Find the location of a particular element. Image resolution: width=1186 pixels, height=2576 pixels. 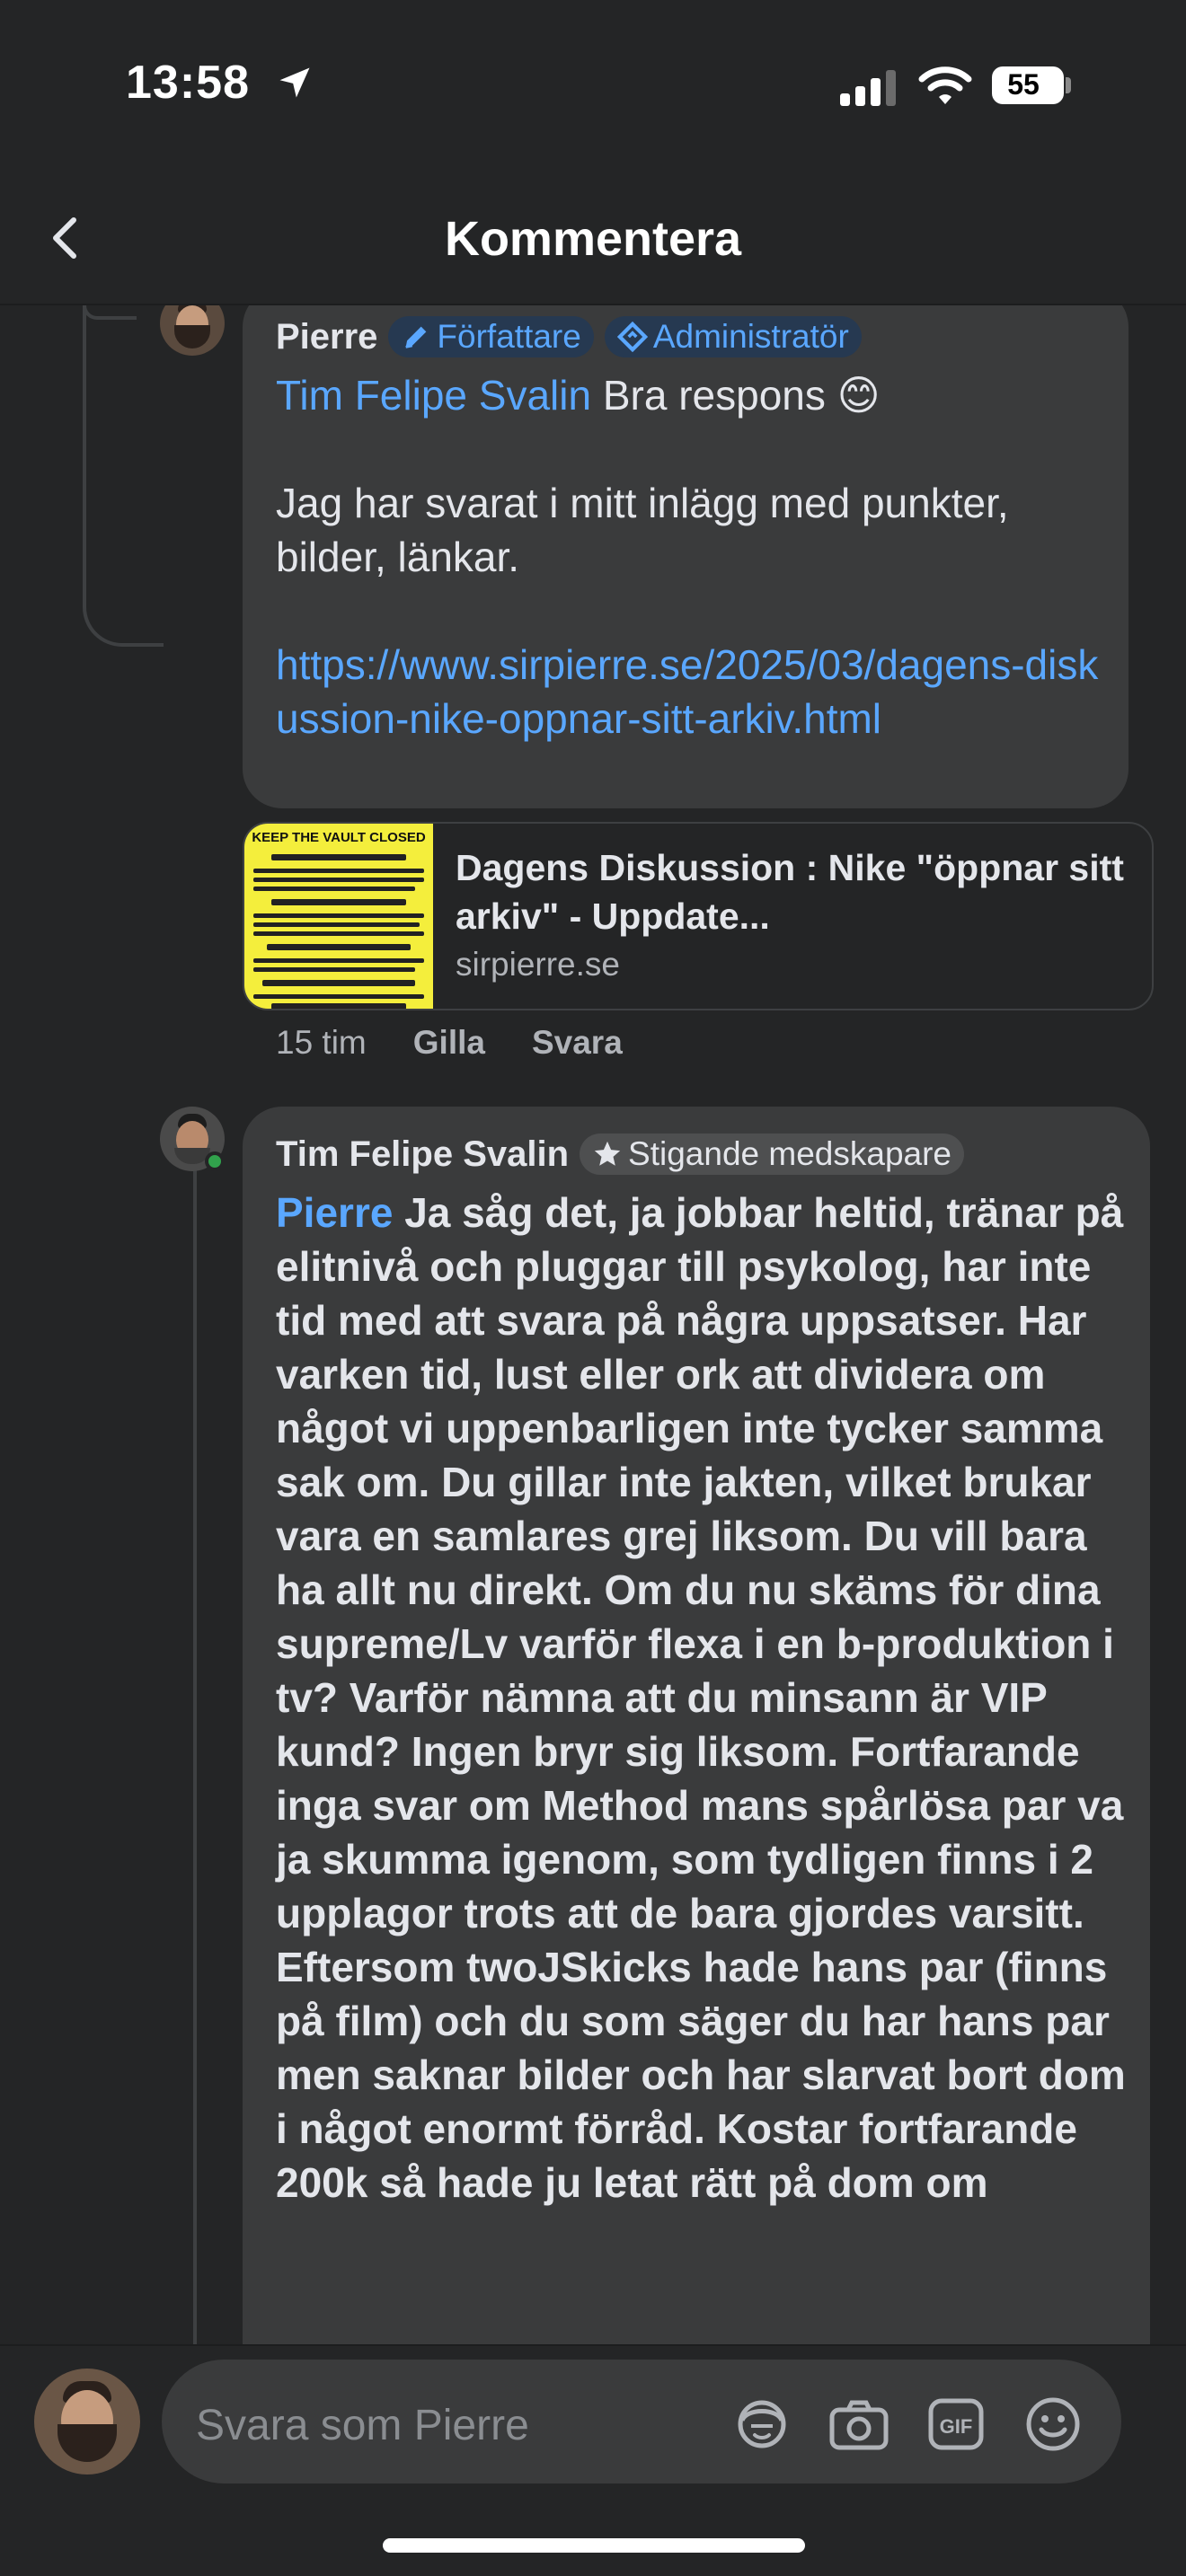

like-button: Gilla is located at coordinates (449, 1043).